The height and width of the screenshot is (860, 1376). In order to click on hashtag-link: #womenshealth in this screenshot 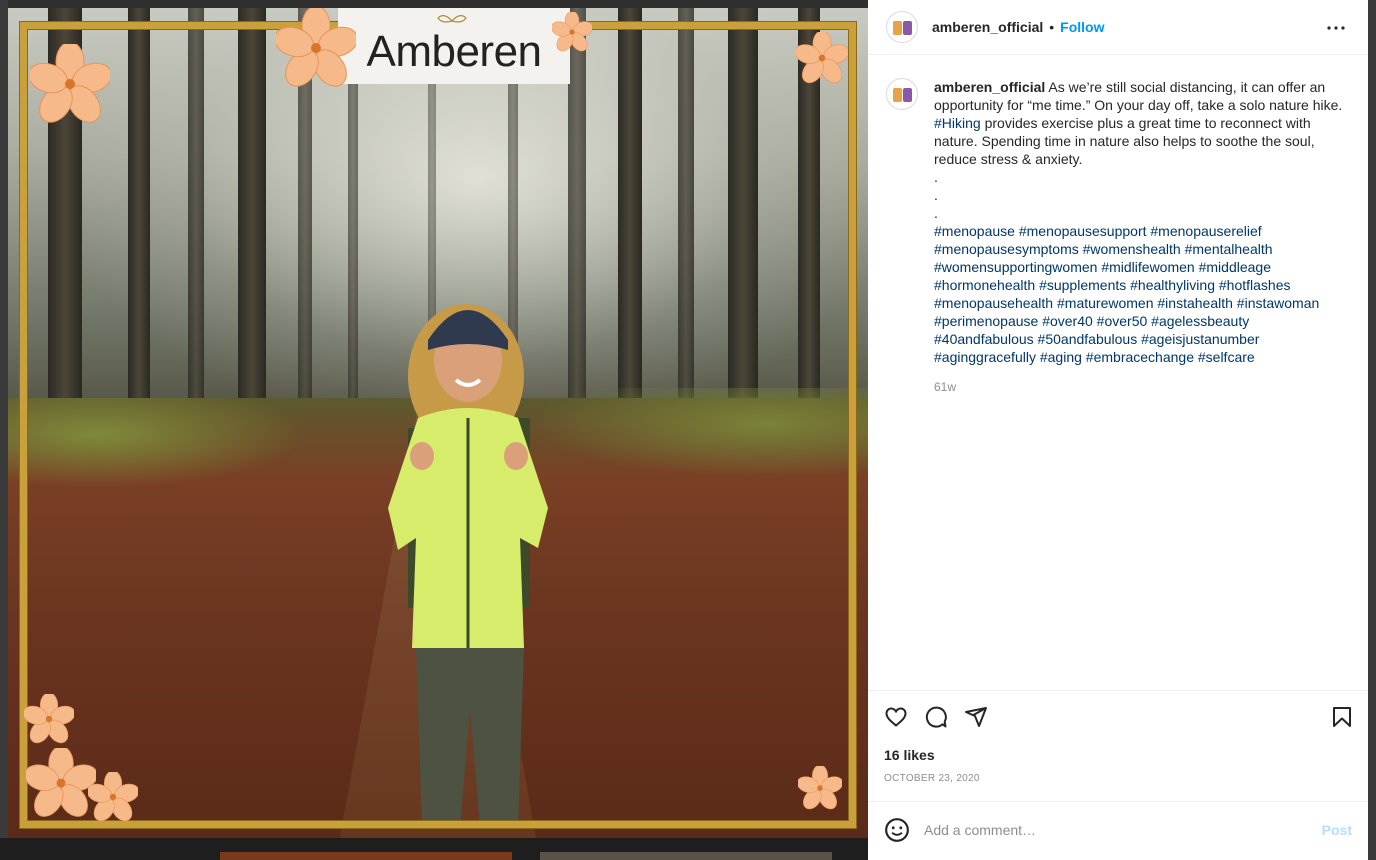, I will do `click(1132, 249)`.